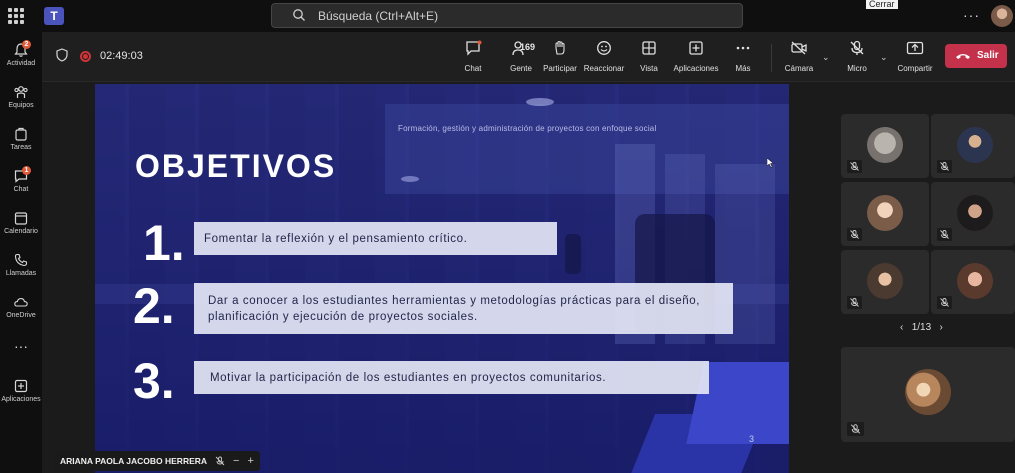 This screenshot has width=1015, height=473. What do you see at coordinates (941, 327) in the screenshot?
I see `pager-next-button: ›` at bounding box center [941, 327].